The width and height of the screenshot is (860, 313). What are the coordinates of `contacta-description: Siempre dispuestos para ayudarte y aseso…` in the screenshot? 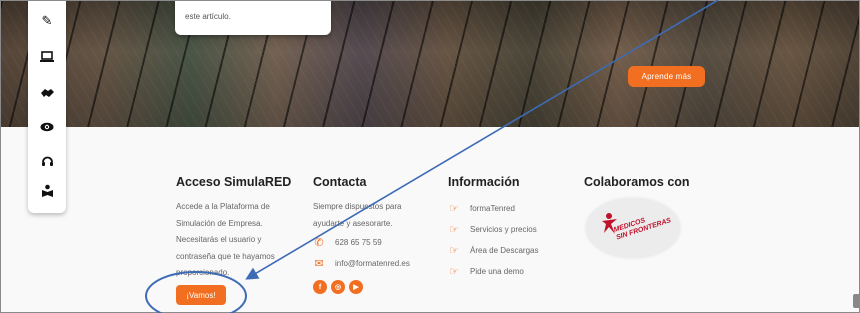 It's located at (357, 215).